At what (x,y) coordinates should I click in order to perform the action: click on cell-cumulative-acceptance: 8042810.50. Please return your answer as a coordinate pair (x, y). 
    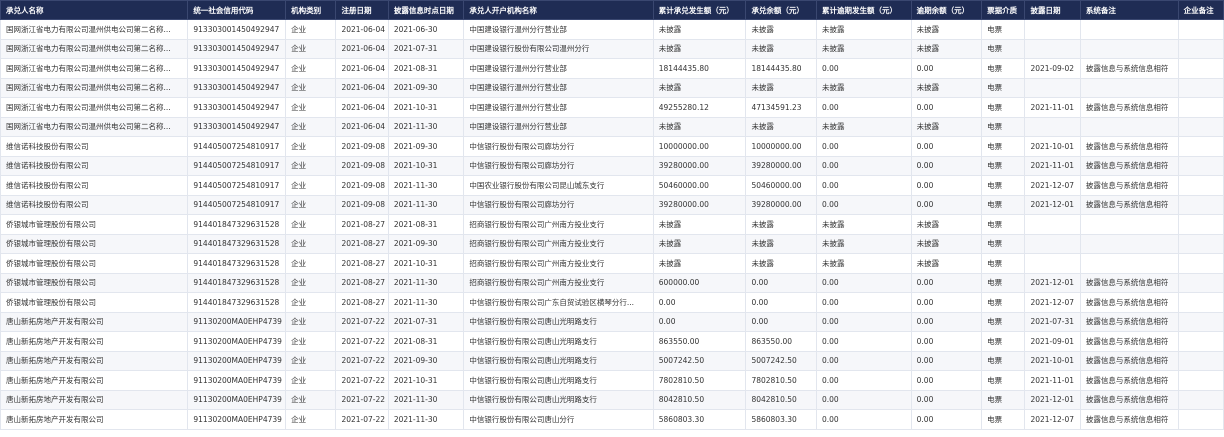
    Looking at the image, I should click on (699, 399).